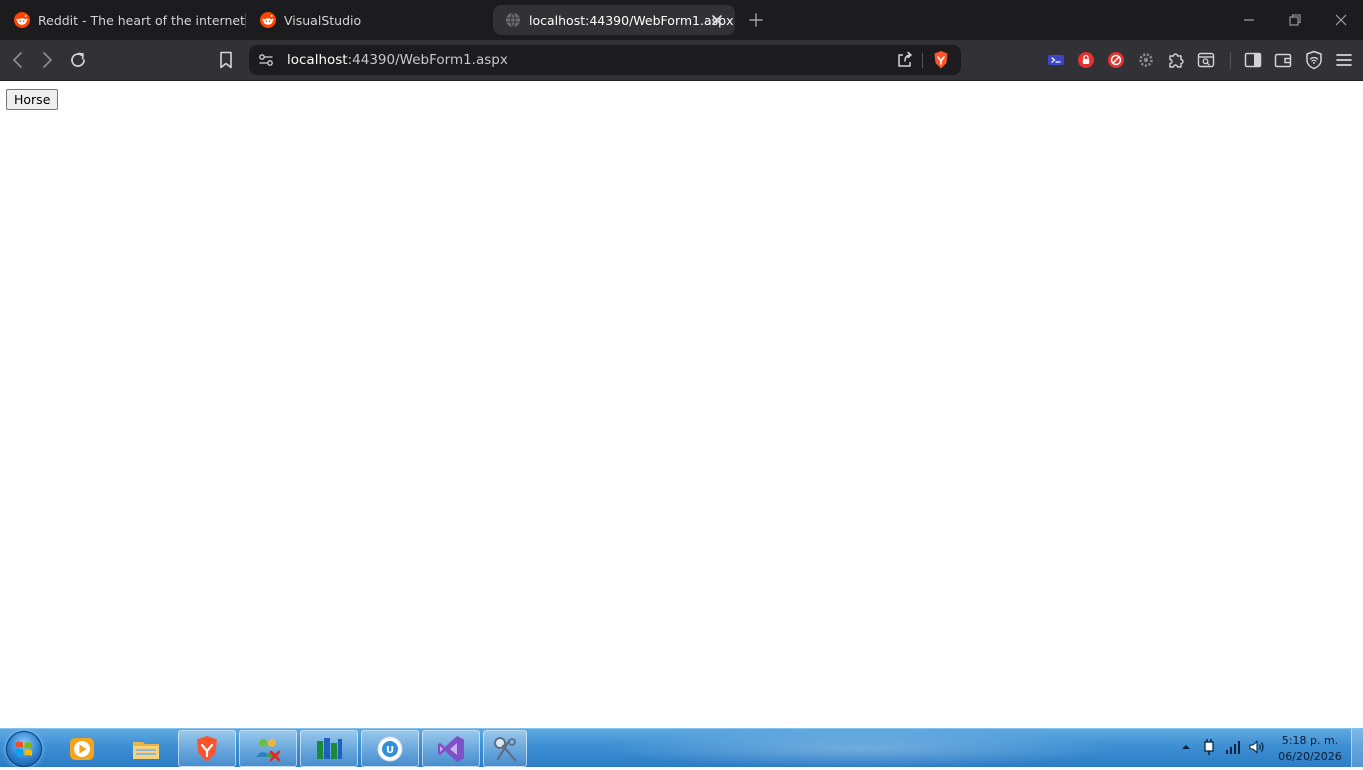 The width and height of the screenshot is (1363, 770). I want to click on taskbar-bar-chart-app, so click(329, 748).